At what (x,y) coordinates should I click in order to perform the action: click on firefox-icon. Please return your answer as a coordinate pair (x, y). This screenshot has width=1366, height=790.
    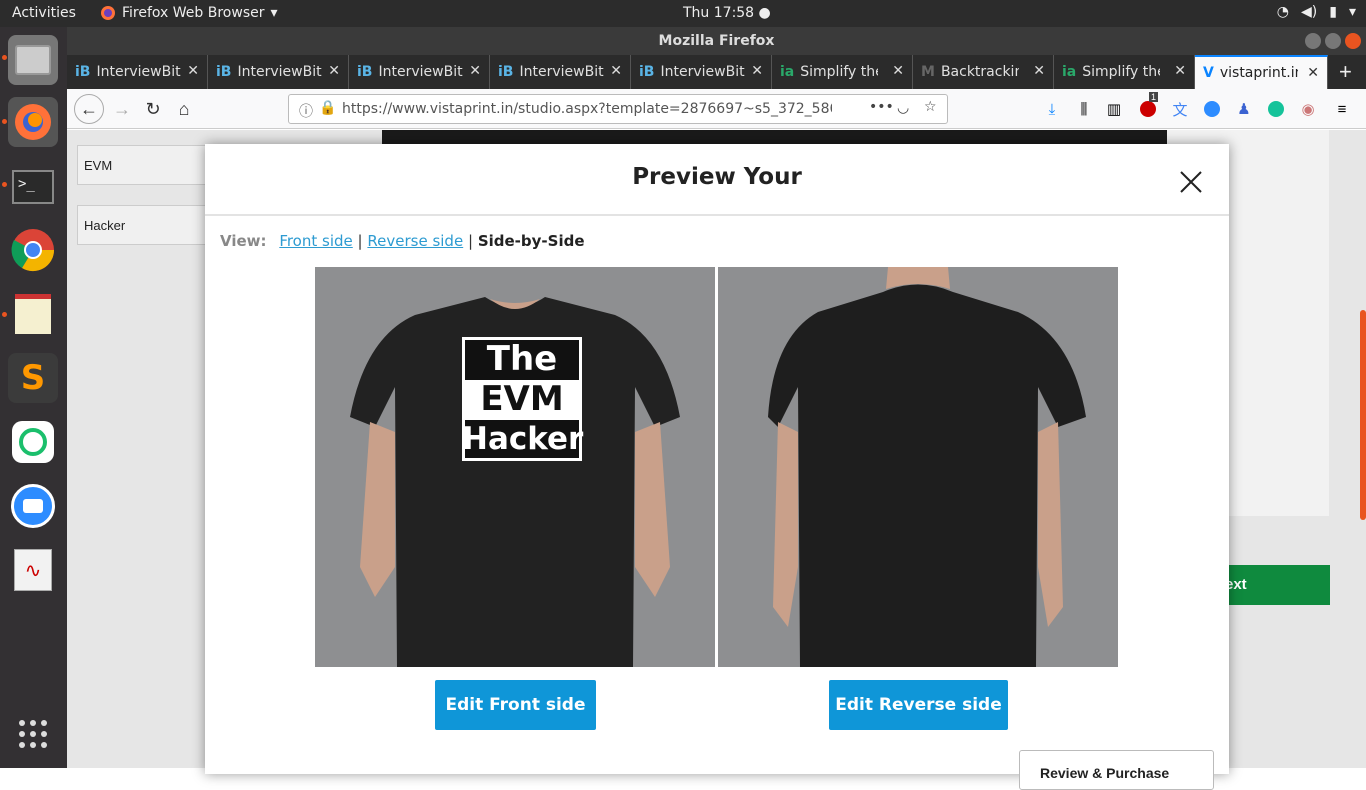
    Looking at the image, I should click on (108, 13).